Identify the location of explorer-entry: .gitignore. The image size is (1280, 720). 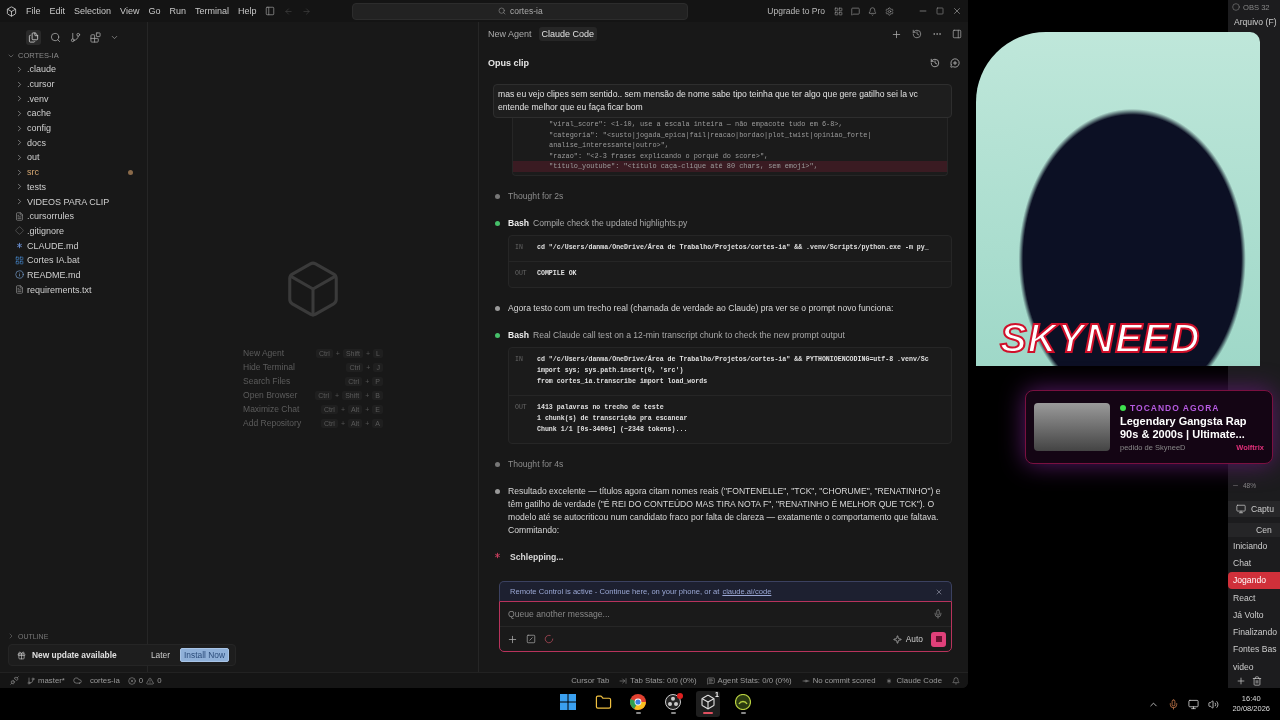
(73, 231).